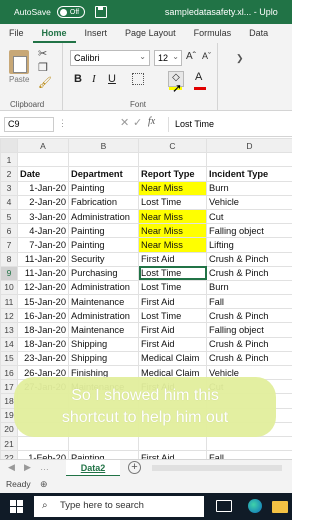  Describe the element at coordinates (249, 273) in the screenshot. I see `cell-d9: Crush & Pinch` at that location.